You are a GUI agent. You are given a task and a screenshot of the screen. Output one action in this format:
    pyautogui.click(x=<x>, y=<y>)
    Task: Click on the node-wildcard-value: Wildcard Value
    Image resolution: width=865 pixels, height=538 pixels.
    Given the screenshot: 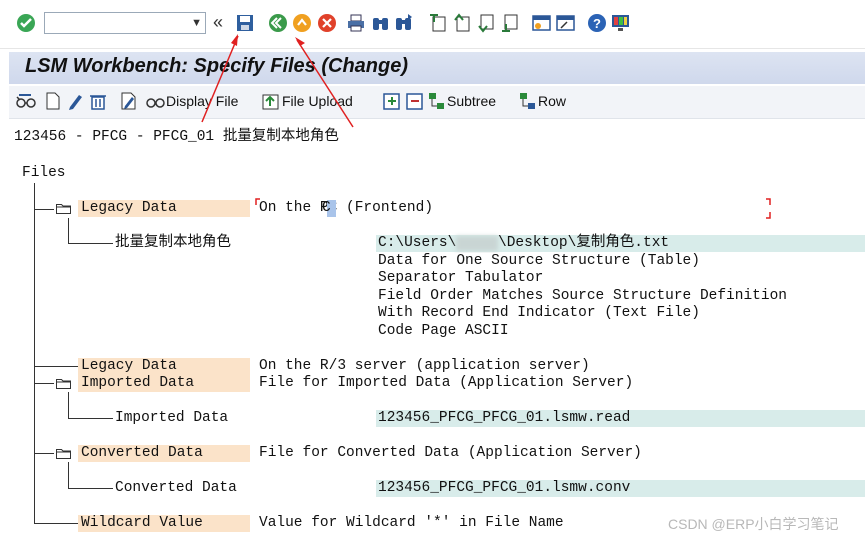 What is the action you would take?
    pyautogui.click(x=142, y=523)
    